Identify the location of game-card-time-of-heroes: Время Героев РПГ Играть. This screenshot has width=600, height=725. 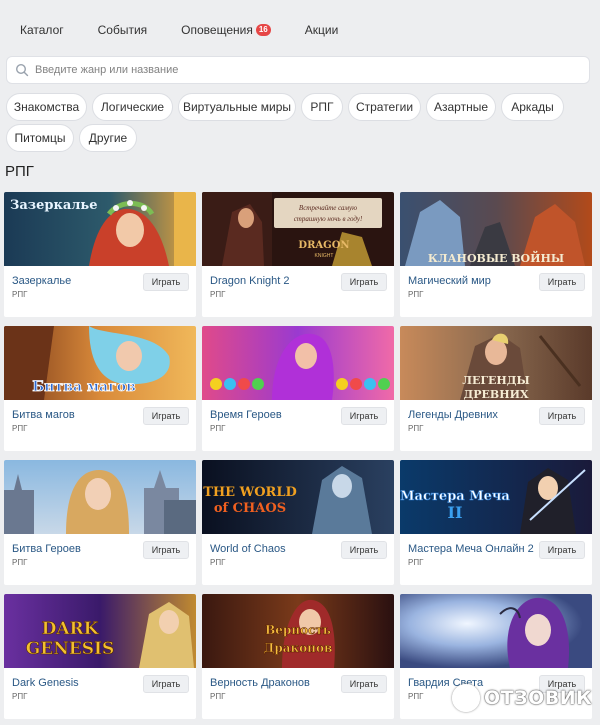
(298, 388).